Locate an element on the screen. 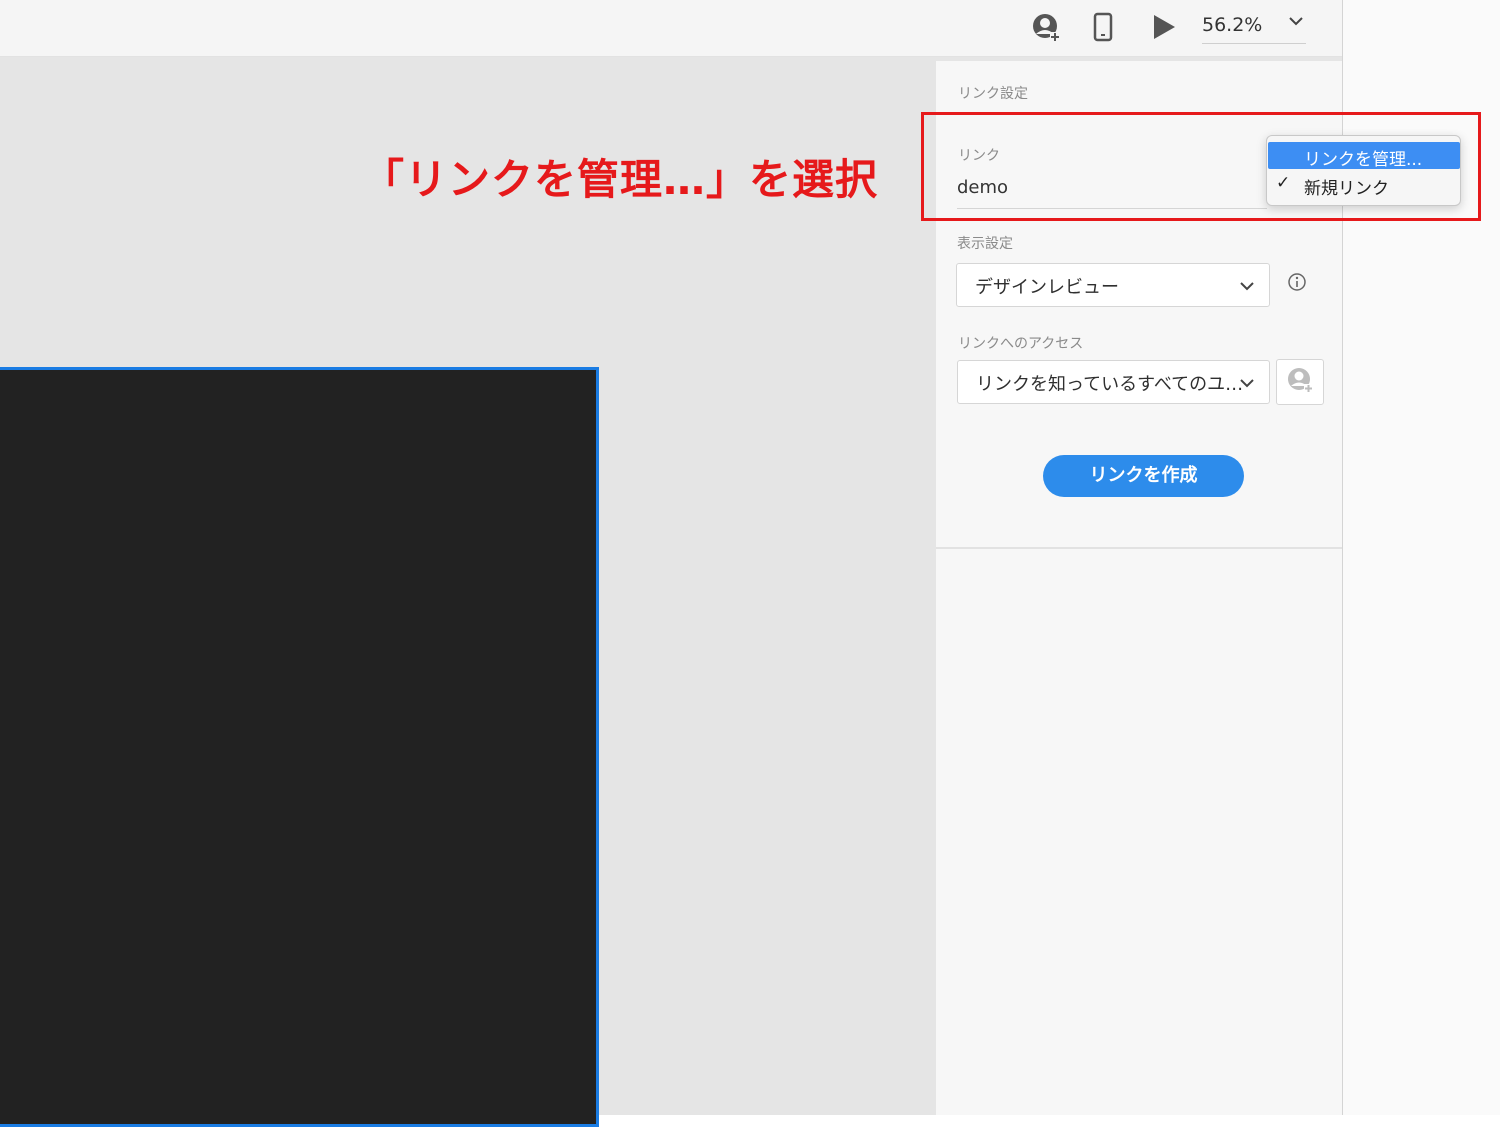 The image size is (1500, 1127). add-user-icon is located at coordinates (1300, 382).